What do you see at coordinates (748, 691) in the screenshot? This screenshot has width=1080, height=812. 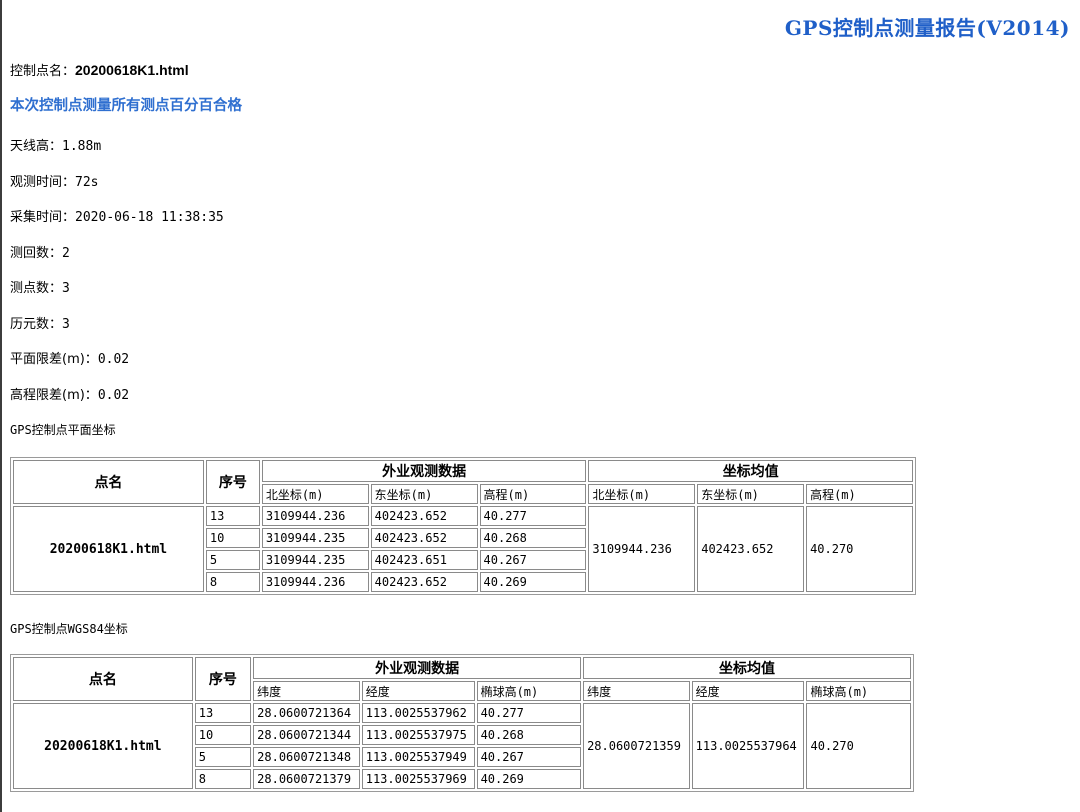 I see `header-mean-longitude: 经度` at bounding box center [748, 691].